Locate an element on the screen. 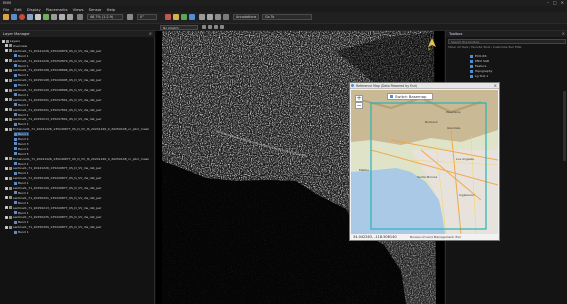 The width and height of the screenshot is (567, 304). toolbox-item: ENVI SAR is located at coordinates (479, 61).